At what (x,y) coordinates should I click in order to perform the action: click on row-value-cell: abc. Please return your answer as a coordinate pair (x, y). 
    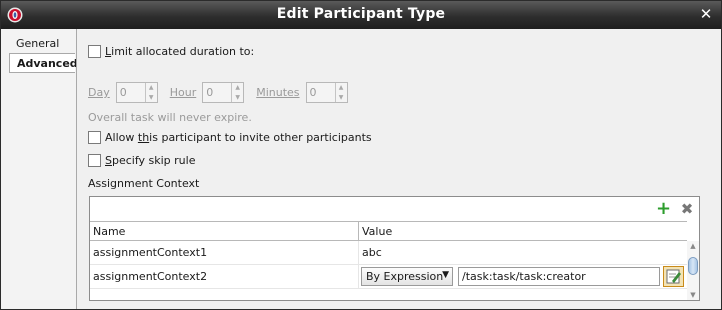
    Looking at the image, I should click on (523, 252).